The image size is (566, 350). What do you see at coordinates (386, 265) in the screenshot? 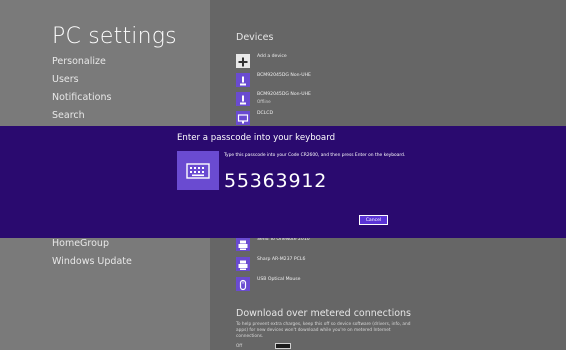
I see `device-item: Sharp AR-M237 PCL6` at bounding box center [386, 265].